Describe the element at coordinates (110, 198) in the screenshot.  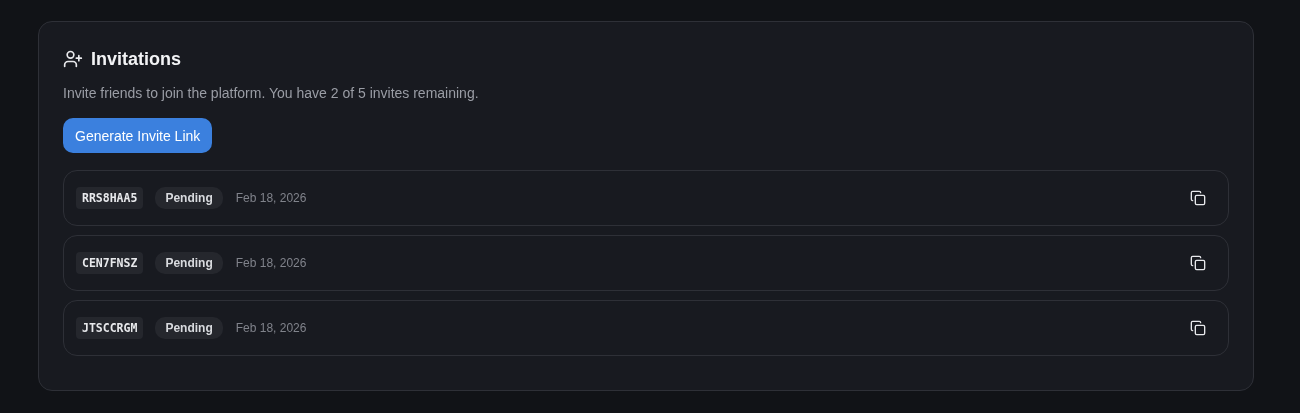
I see `invite-code: RRS8HAA5` at that location.